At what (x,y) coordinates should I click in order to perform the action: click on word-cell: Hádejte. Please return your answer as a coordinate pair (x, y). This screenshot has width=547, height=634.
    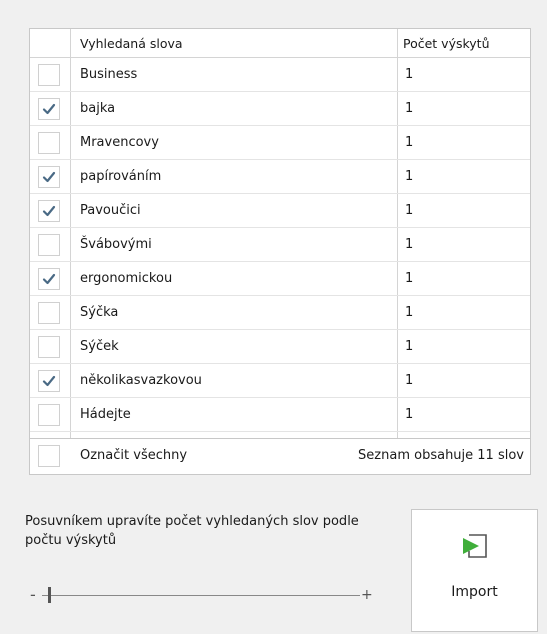
    Looking at the image, I should click on (105, 414).